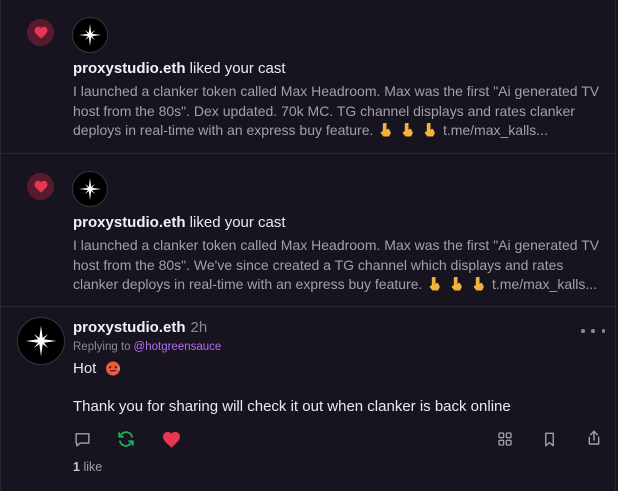 This screenshot has width=618, height=491. What do you see at coordinates (82, 439) in the screenshot?
I see `reply-icon` at bounding box center [82, 439].